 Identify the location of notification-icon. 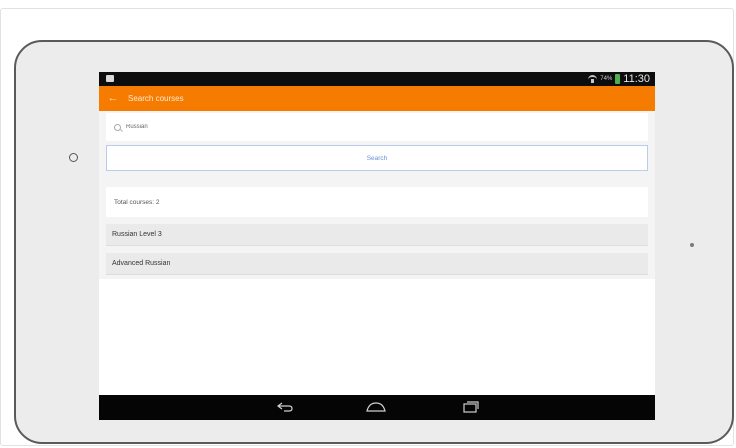
(110, 78).